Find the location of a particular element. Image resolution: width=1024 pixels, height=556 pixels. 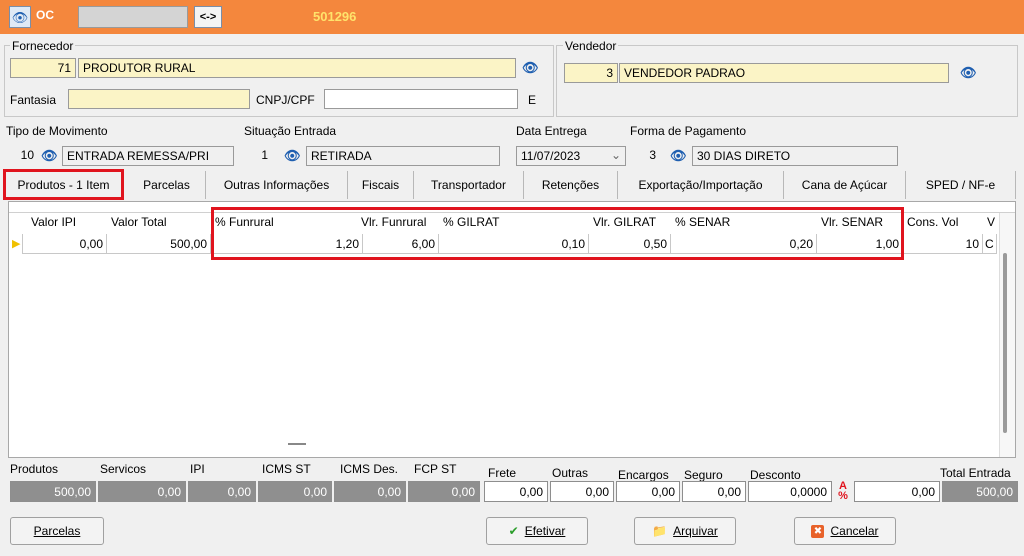

supplier-name-field: PRODUTOR RURAL is located at coordinates (297, 68).